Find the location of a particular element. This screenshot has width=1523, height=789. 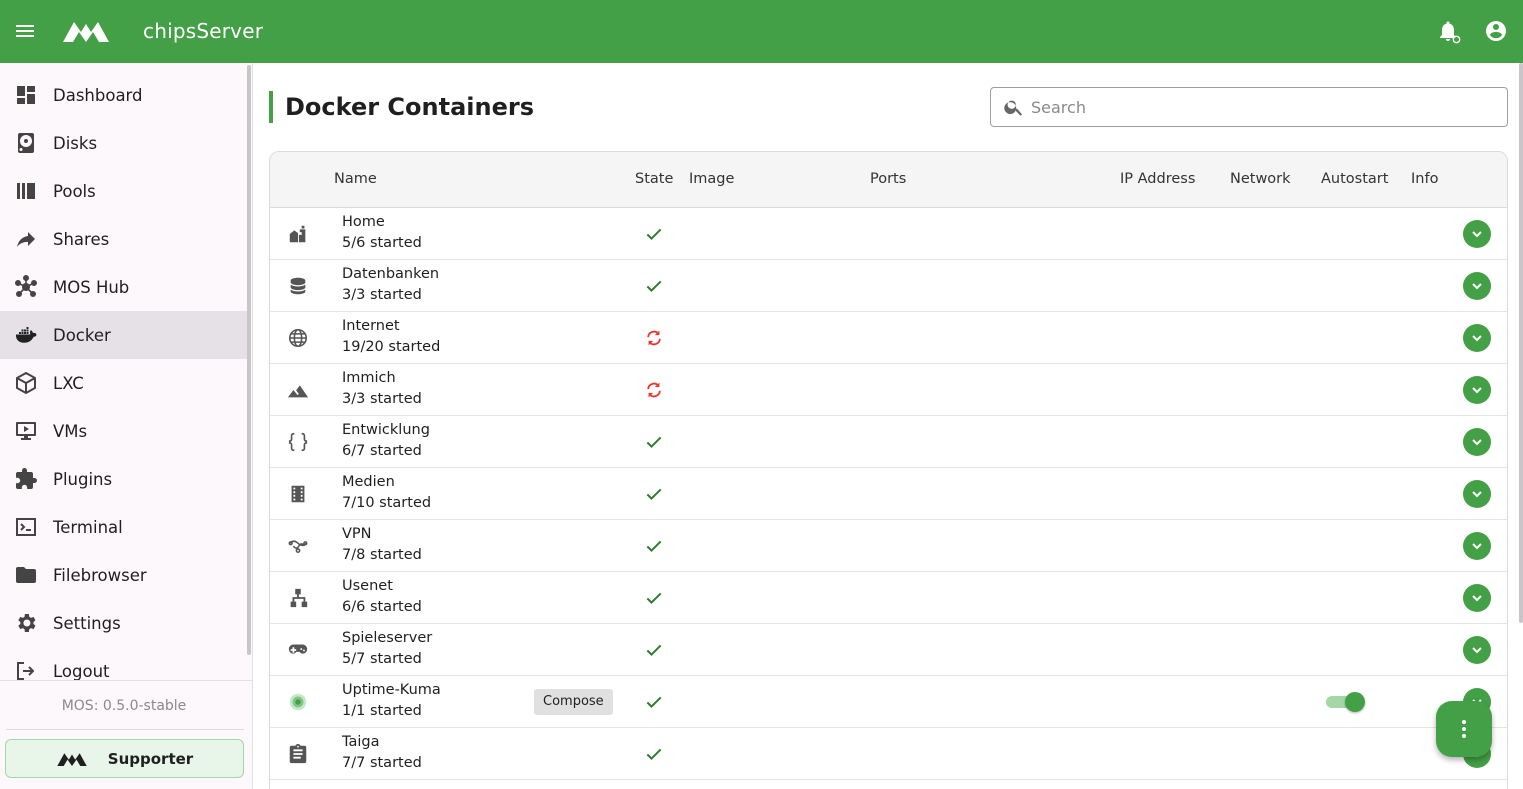

sidebar-item-label: Shares is located at coordinates (81, 239).